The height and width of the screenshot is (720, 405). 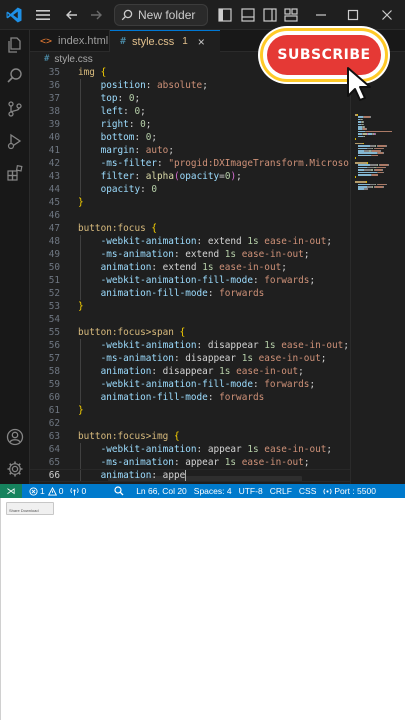 What do you see at coordinates (190, 371) in the screenshot?
I see `code-line: 58 animation: disappear 1s ease-in-out;` at bounding box center [190, 371].